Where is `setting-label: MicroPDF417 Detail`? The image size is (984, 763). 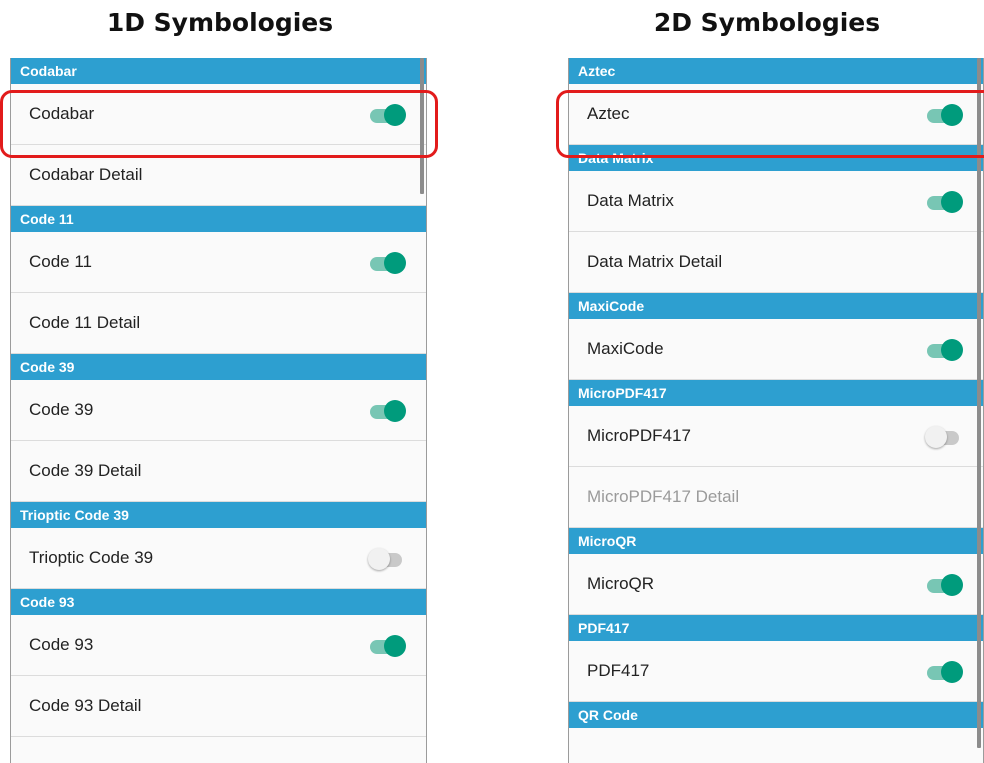 setting-label: MicroPDF417 Detail is located at coordinates (663, 496).